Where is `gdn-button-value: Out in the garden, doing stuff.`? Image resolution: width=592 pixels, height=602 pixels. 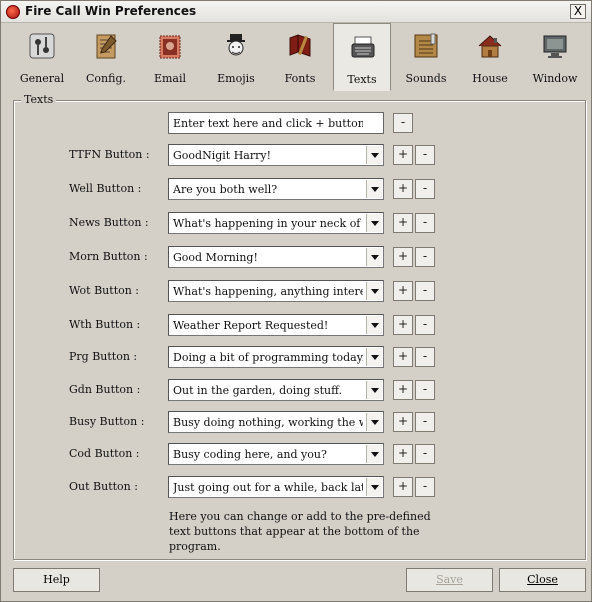 gdn-button-value: Out in the garden, doing stuff. is located at coordinates (257, 390).